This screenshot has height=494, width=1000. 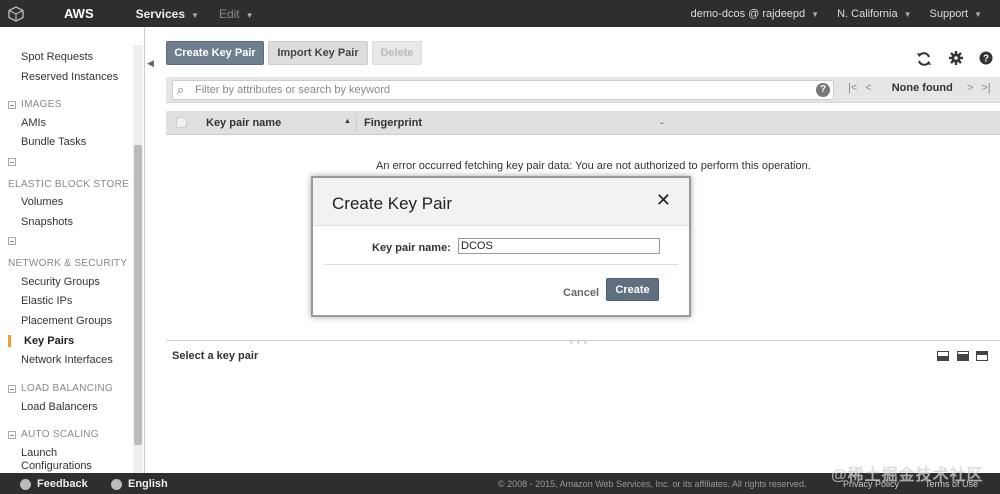 I want to click on help-icon: ?, so click(x=986, y=60).